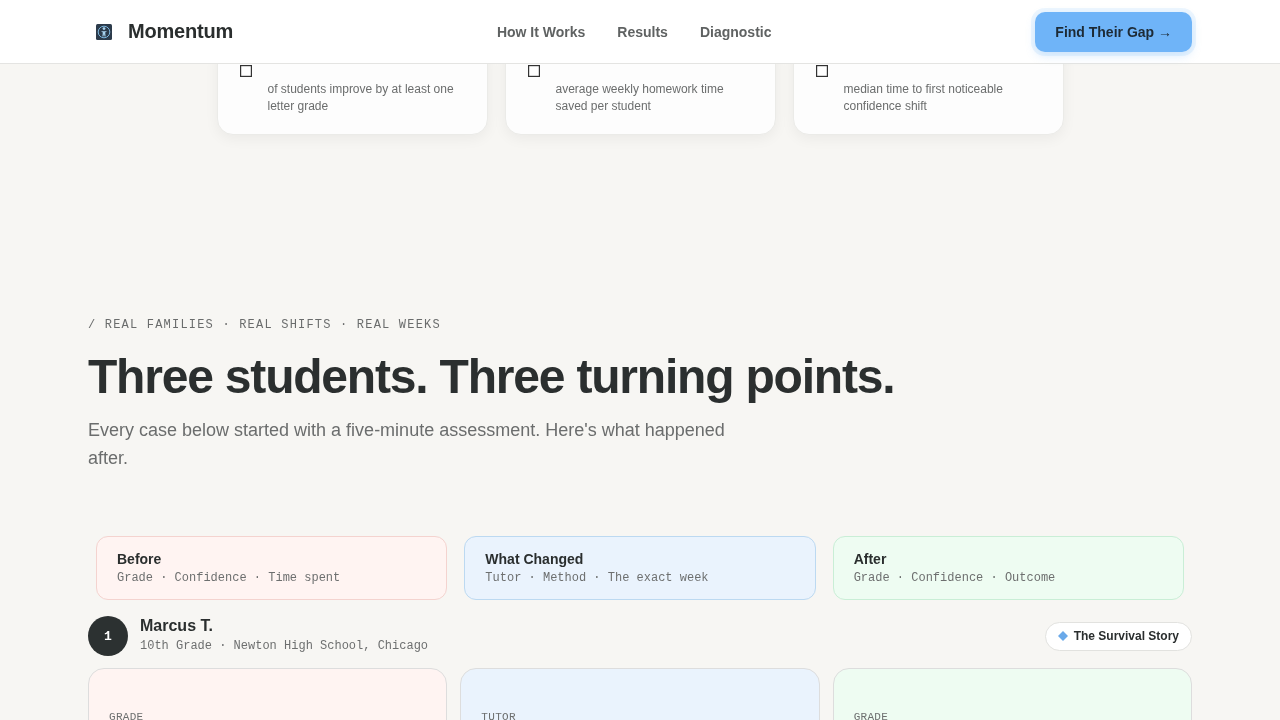 The height and width of the screenshot is (720, 1280). I want to click on section-title: Three students. Three turning points., so click(492, 376).